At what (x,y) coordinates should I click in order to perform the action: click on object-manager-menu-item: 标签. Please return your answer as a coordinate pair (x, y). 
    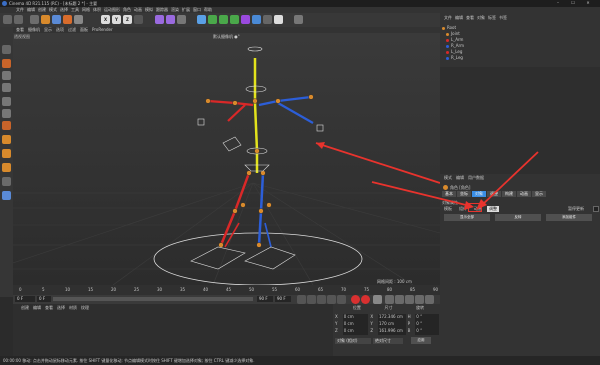
    Looking at the image, I should click on (492, 18).